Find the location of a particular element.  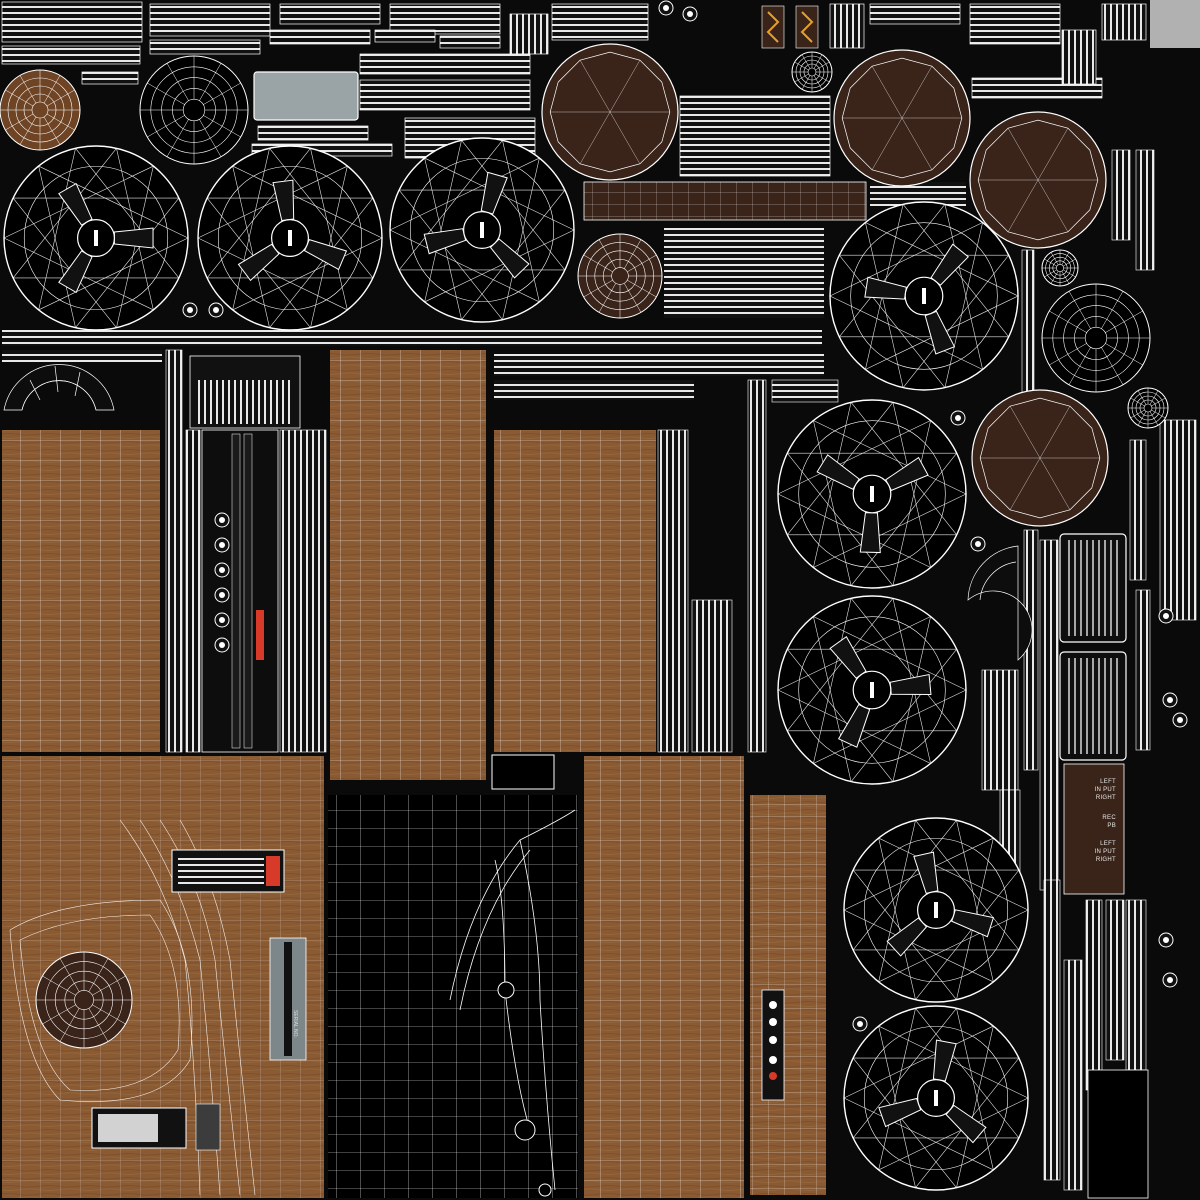

input-label: IN PUT is located at coordinates (1105, 790).